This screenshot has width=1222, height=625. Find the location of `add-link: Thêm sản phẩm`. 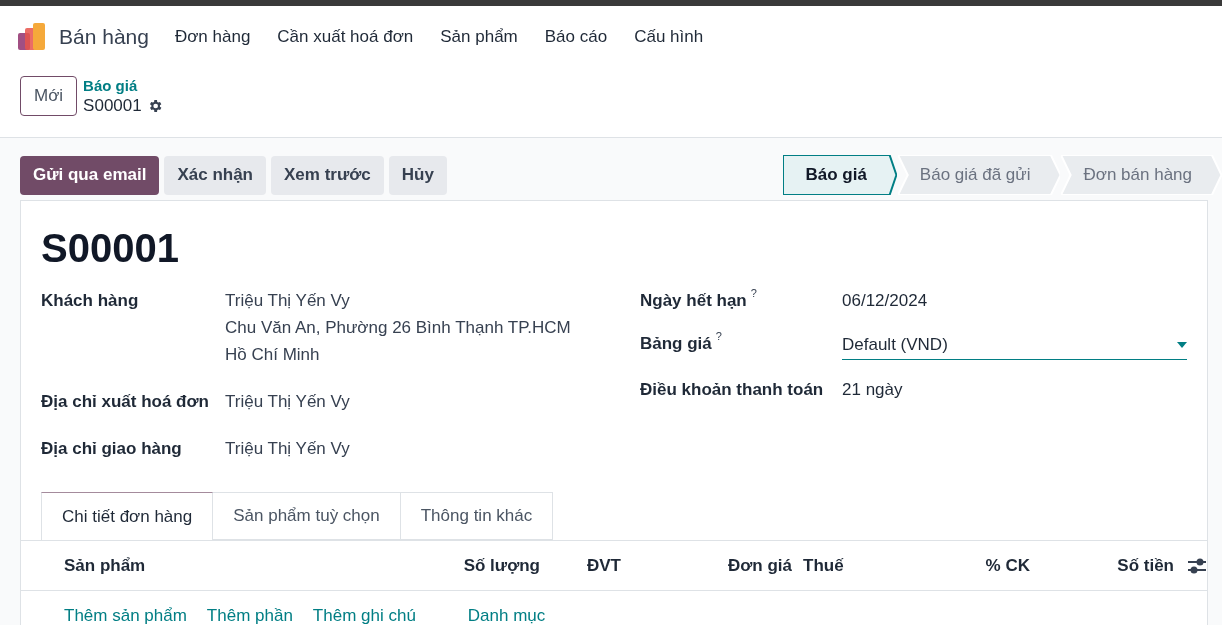

add-link: Thêm sản phẩm is located at coordinates (125, 614).